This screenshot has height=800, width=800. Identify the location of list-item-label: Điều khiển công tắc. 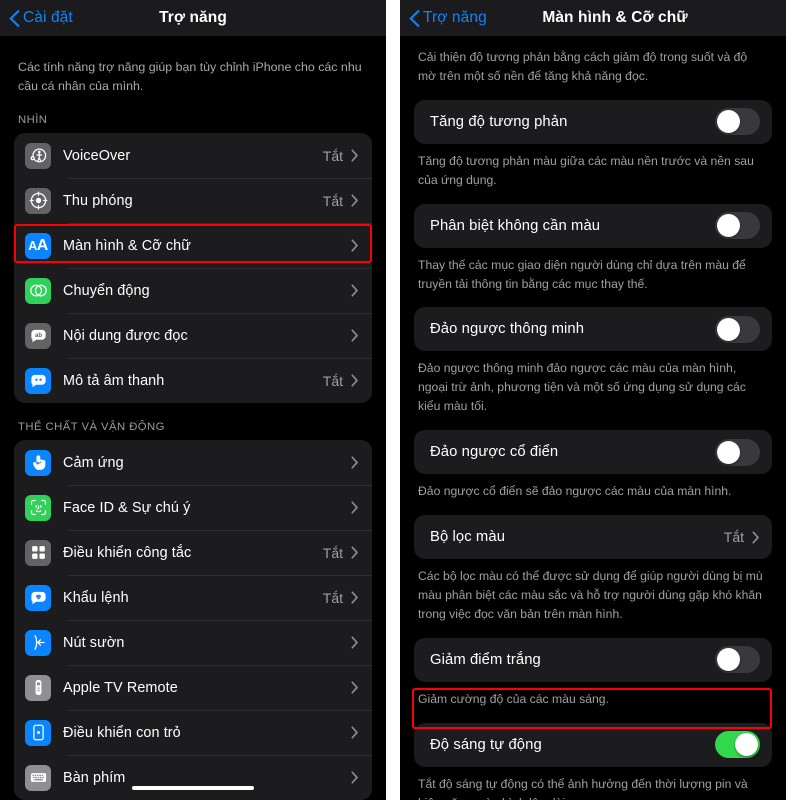
(127, 552).